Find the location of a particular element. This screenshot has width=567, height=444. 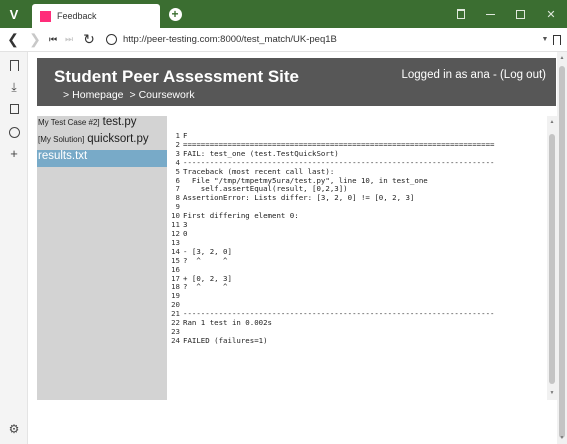

output-line: 10 First differing element 0: is located at coordinates (332, 216).